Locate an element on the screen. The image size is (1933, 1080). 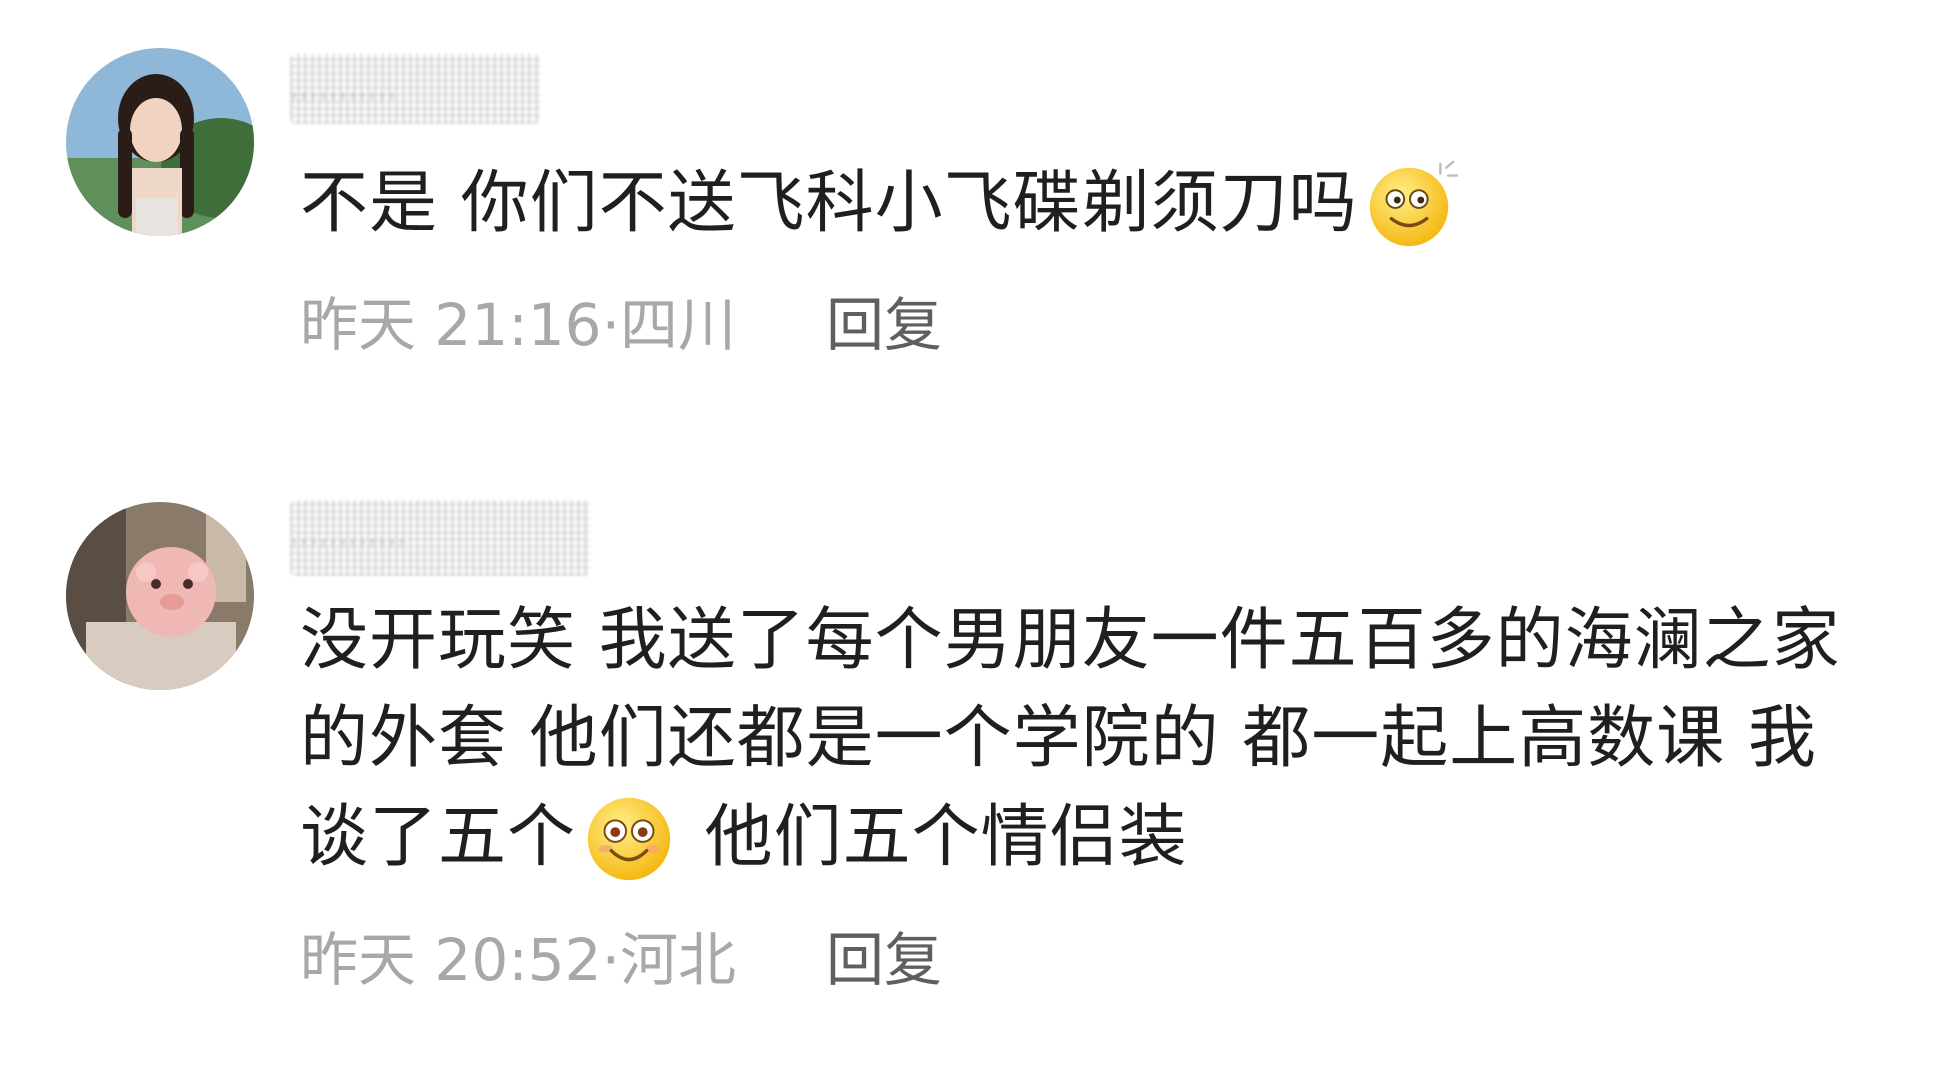
comment-text-after-emoji: 他们五个情侣装 is located at coordinates (935, 837).